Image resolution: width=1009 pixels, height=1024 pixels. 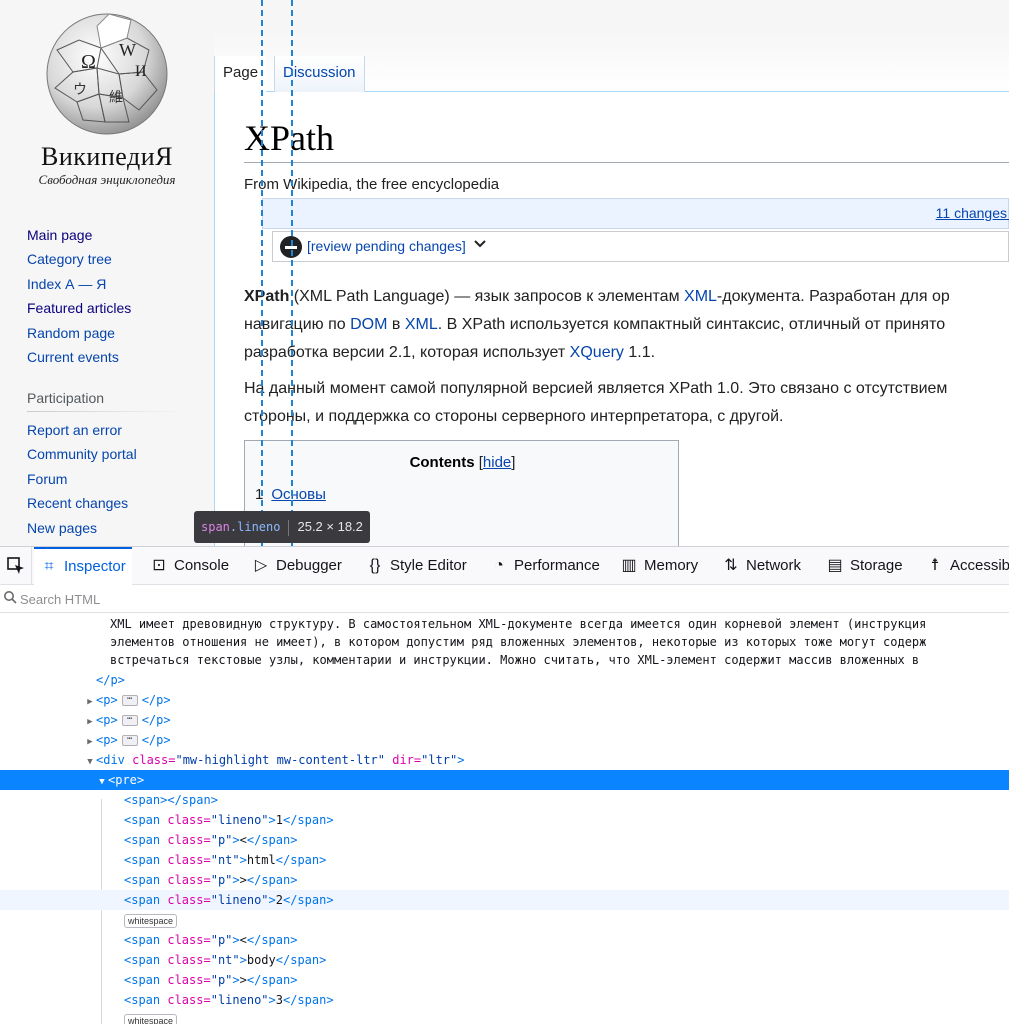 I want to click on element-picker-button, so click(x=16, y=566).